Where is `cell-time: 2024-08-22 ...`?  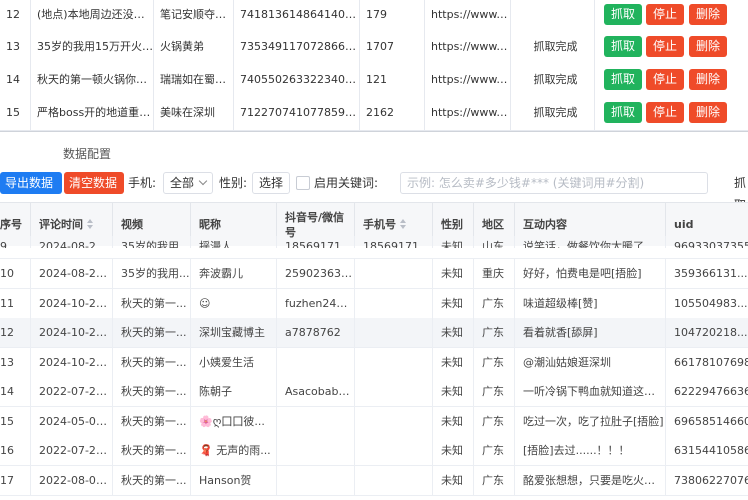 cell-time: 2024-08-22 ... is located at coordinates (72, 242).